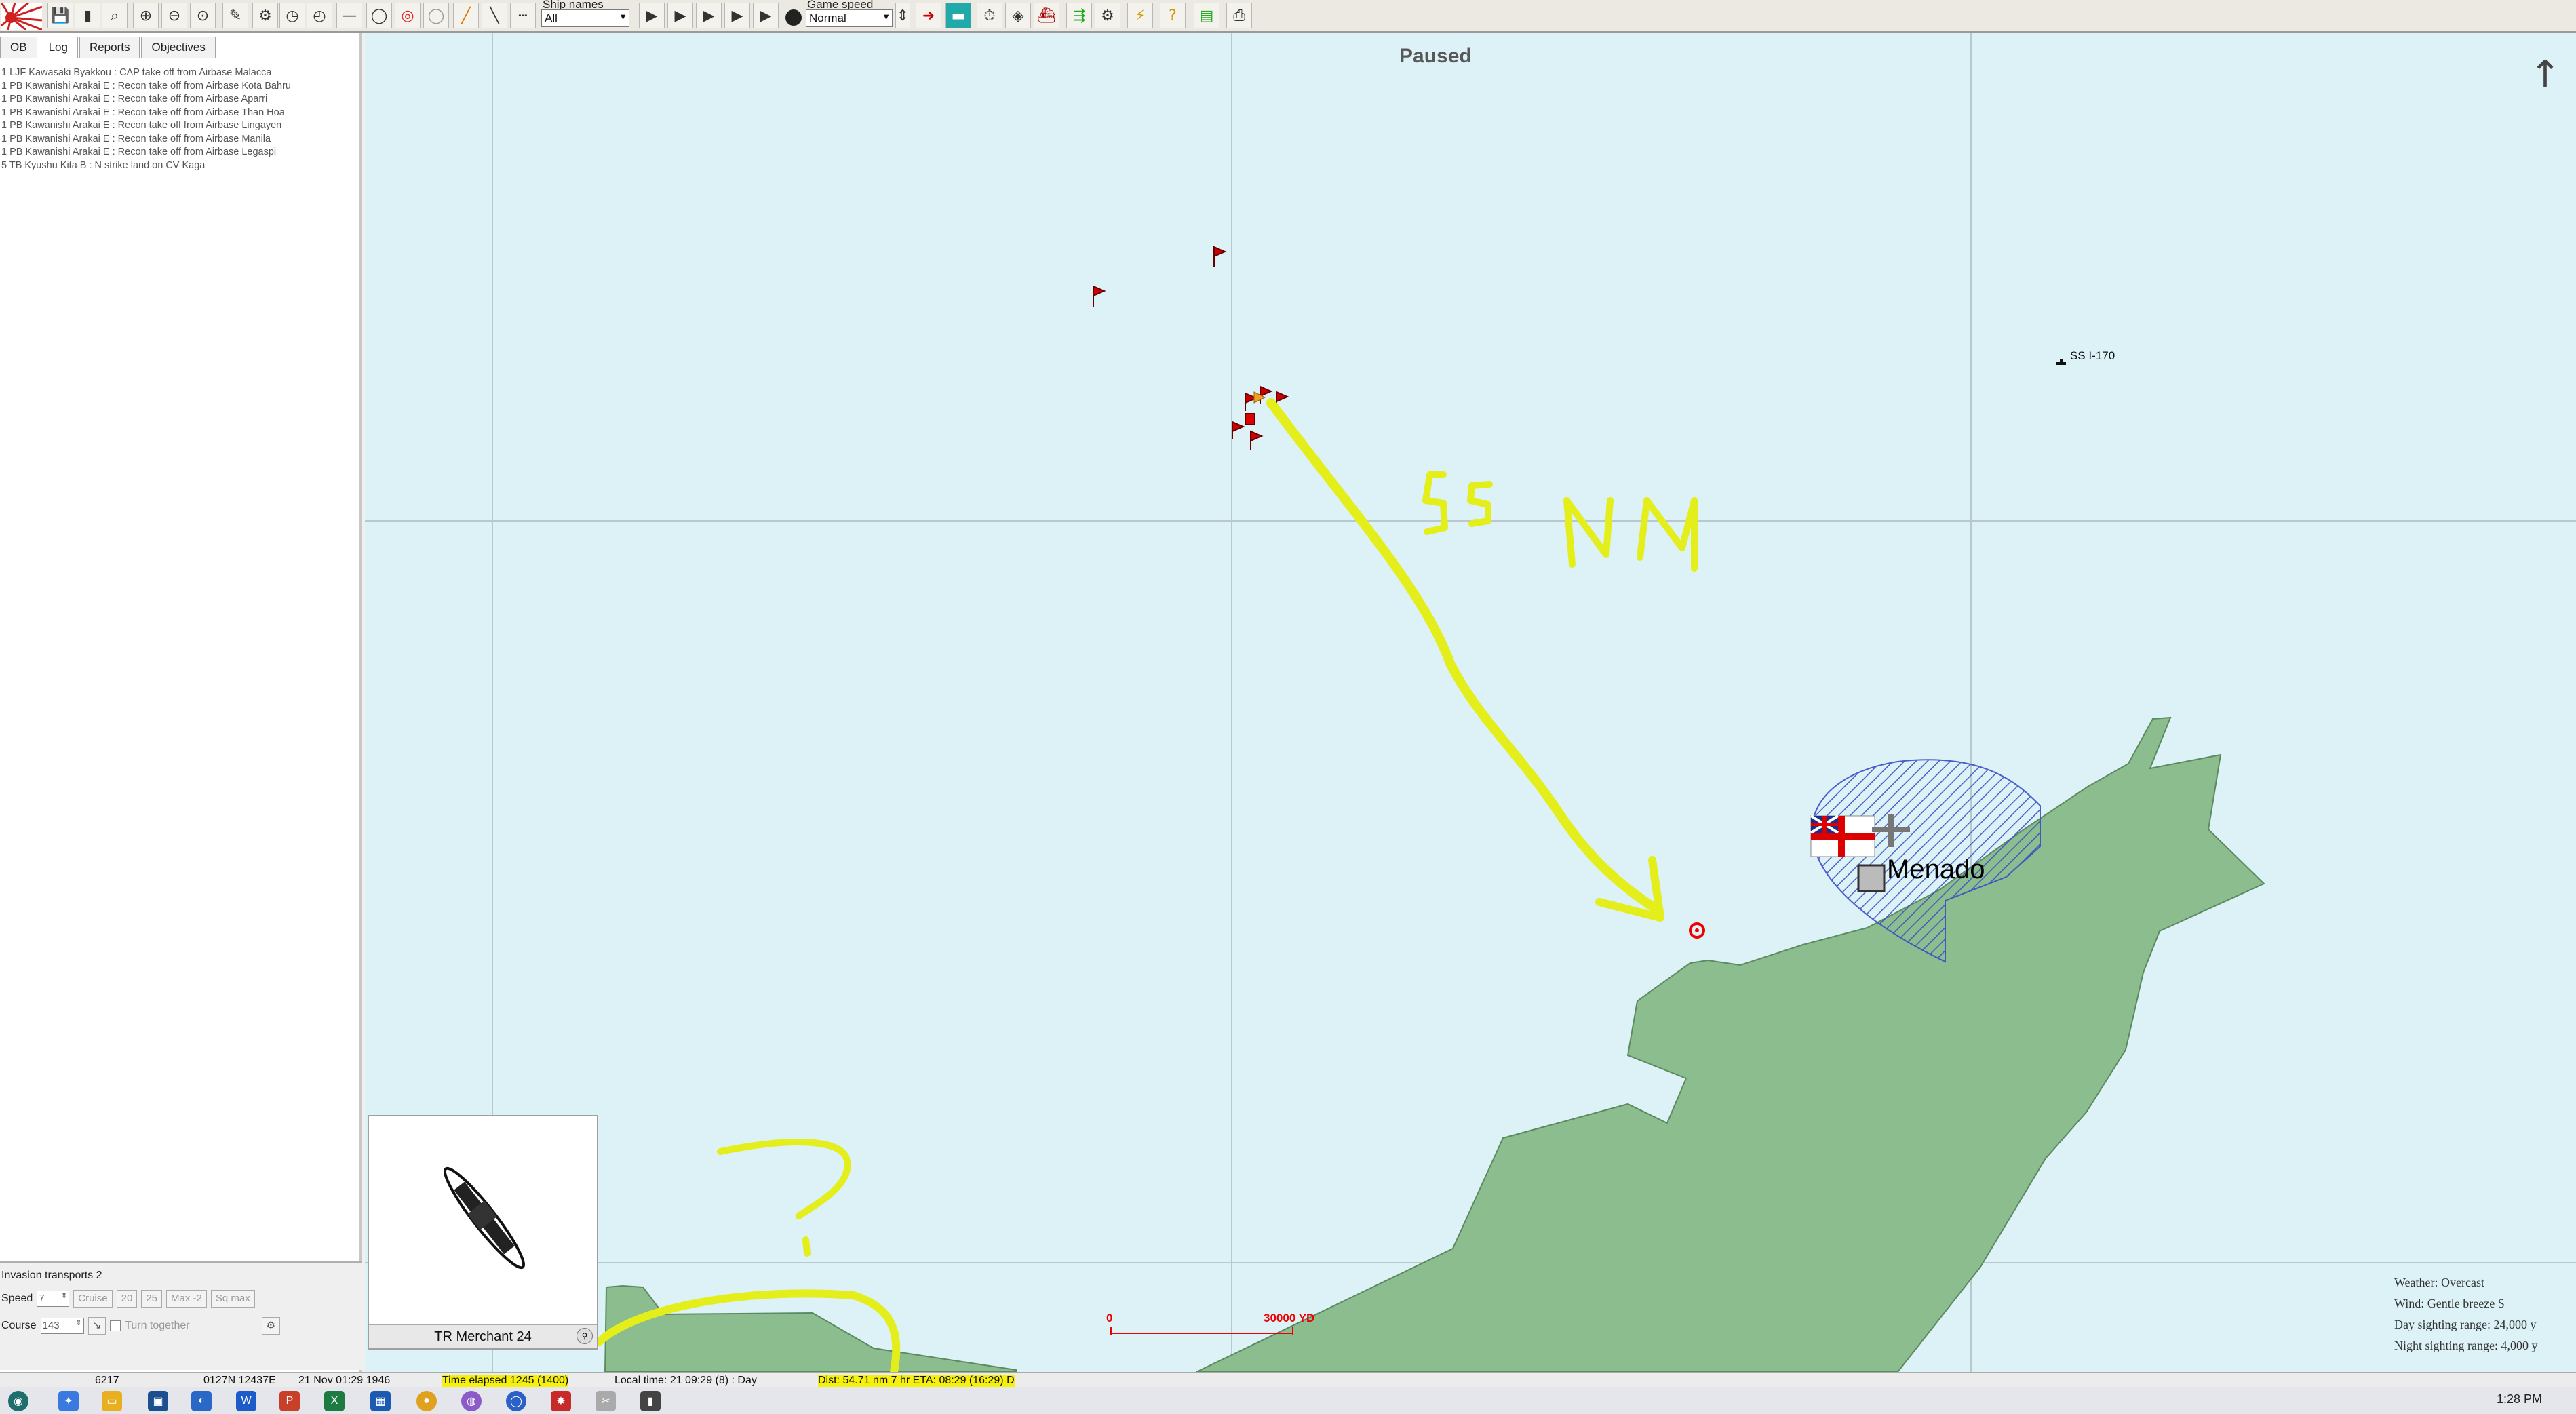 This screenshot has height=1414, width=2576. Describe the element at coordinates (436, 15) in the screenshot. I see `gray-circle-icon: ◯` at that location.